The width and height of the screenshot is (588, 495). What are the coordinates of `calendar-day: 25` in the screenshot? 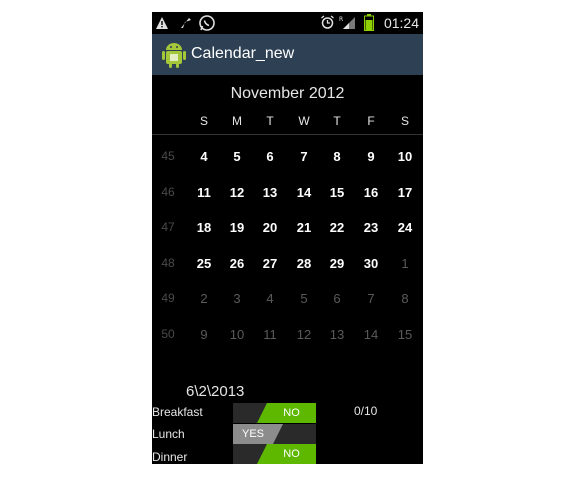 It's located at (204, 263).